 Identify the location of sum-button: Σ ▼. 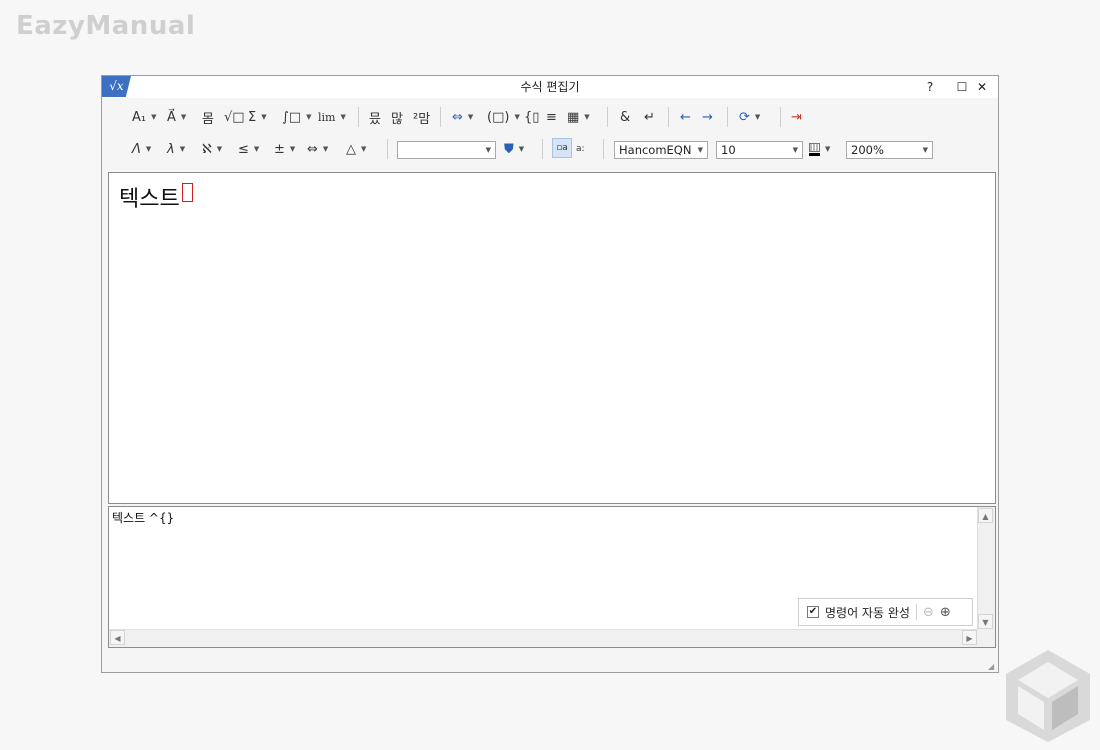
(257, 117).